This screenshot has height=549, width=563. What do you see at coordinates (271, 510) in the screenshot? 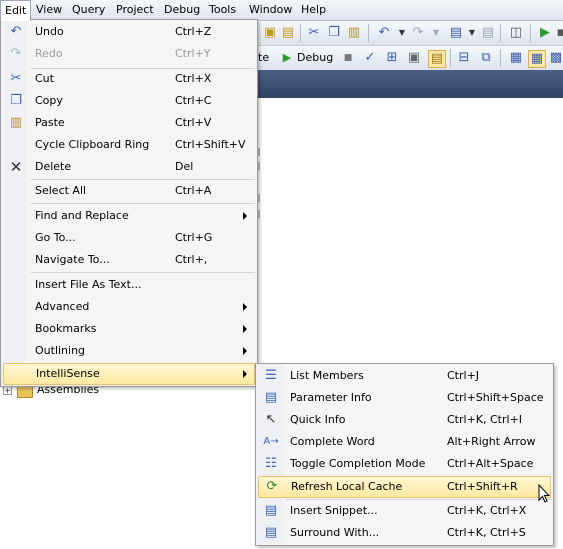
I see `insert-snippet-icon: ▤` at bounding box center [271, 510].